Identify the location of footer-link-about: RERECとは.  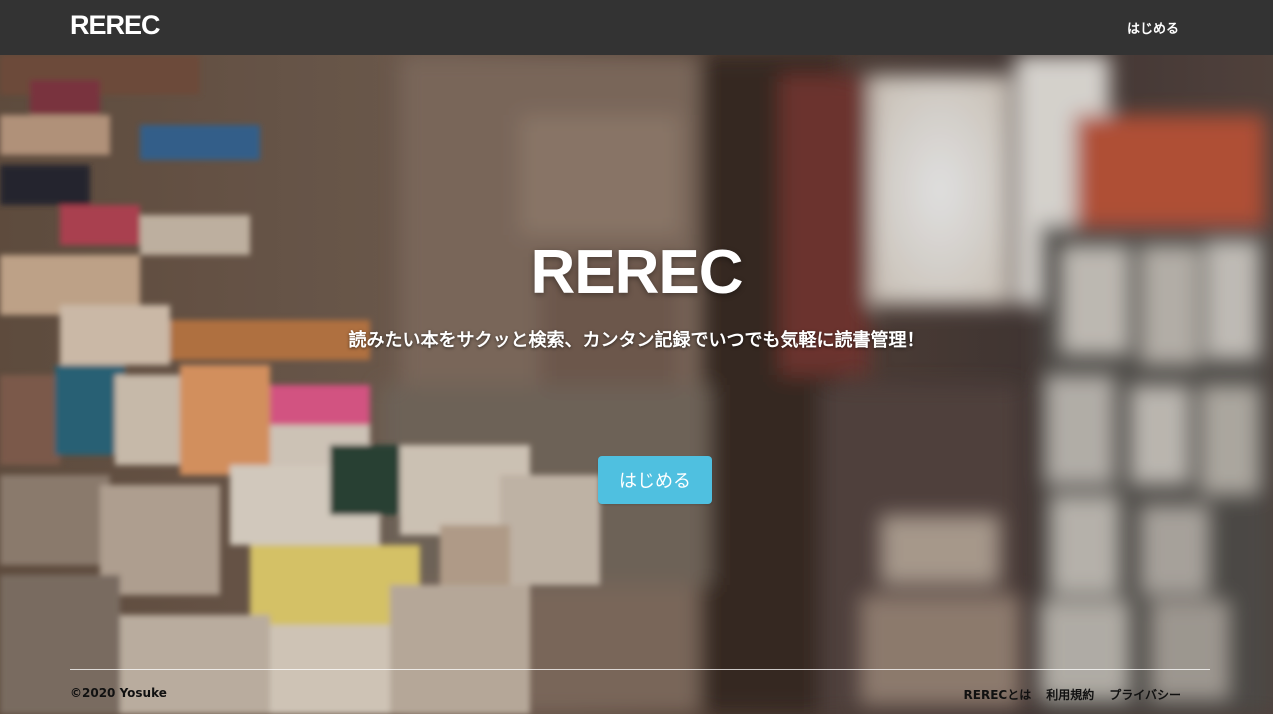
(998, 694).